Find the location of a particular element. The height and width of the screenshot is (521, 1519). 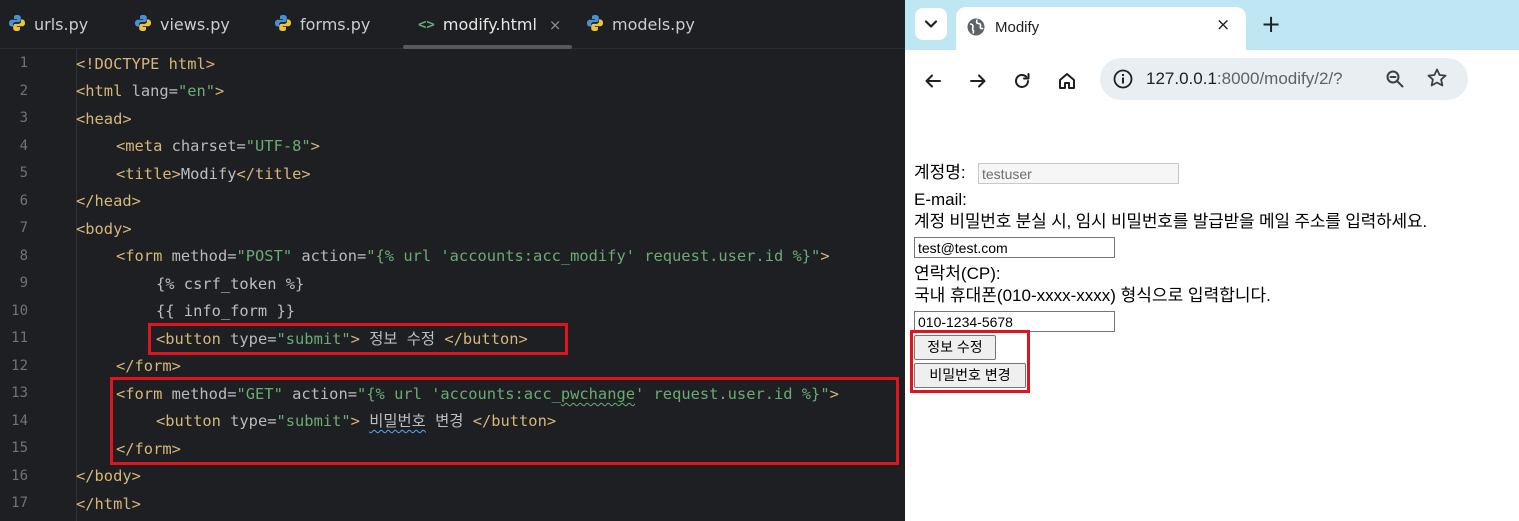

code-line-16: </body> is located at coordinates (108, 476).